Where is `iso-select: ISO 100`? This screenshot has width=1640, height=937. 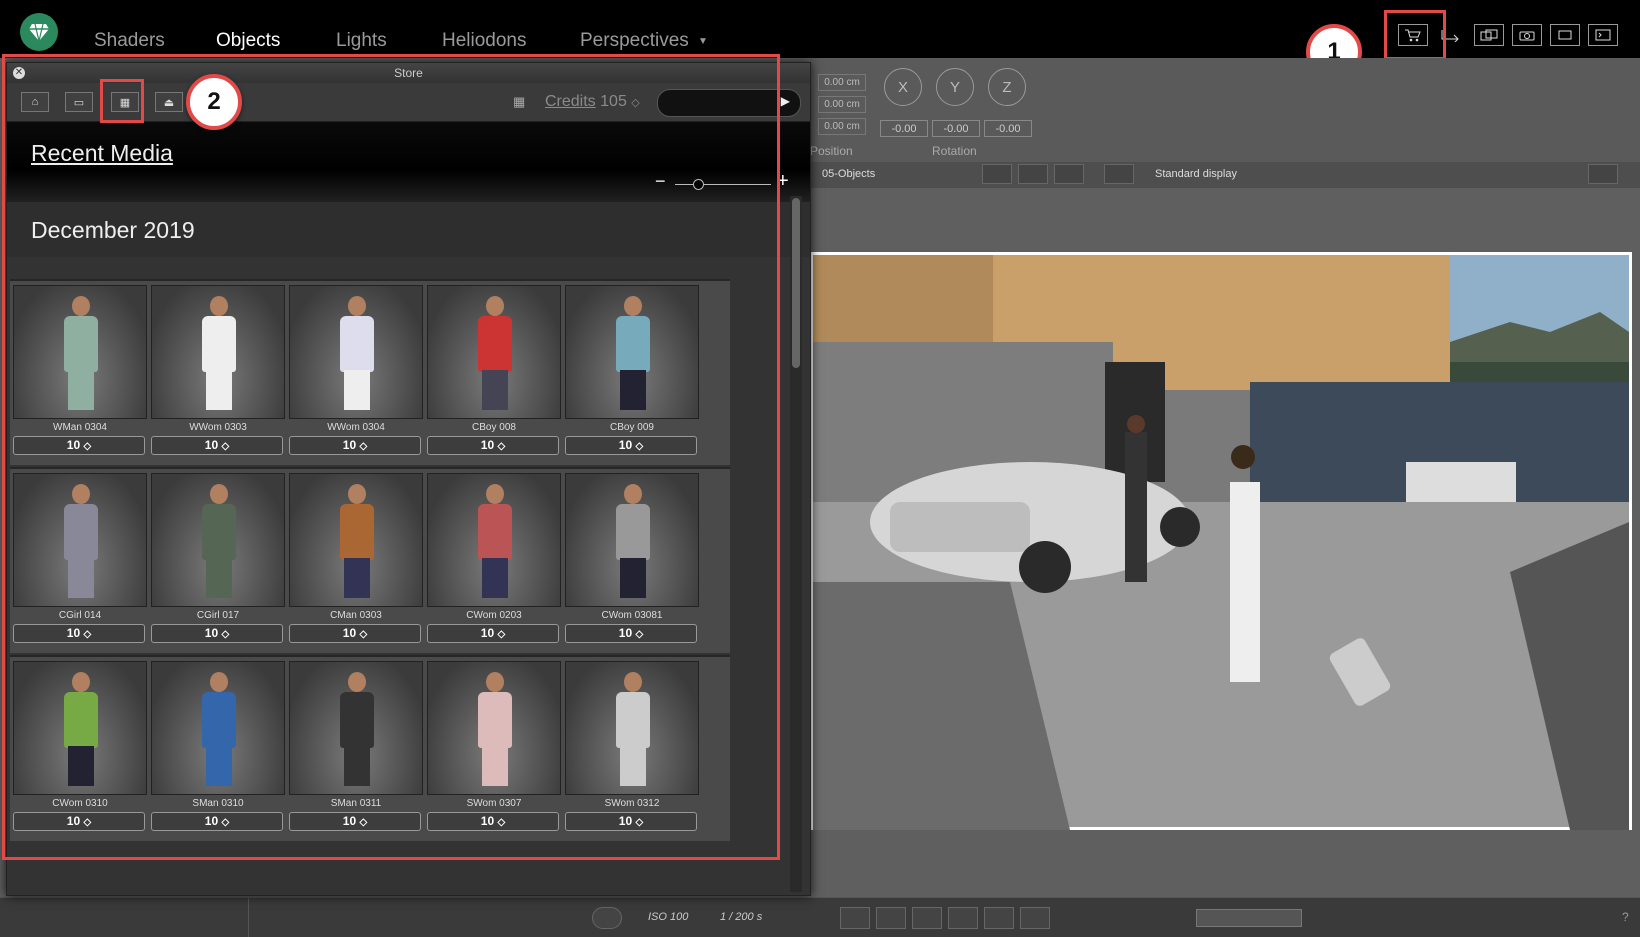 iso-select: ISO 100 is located at coordinates (668, 917).